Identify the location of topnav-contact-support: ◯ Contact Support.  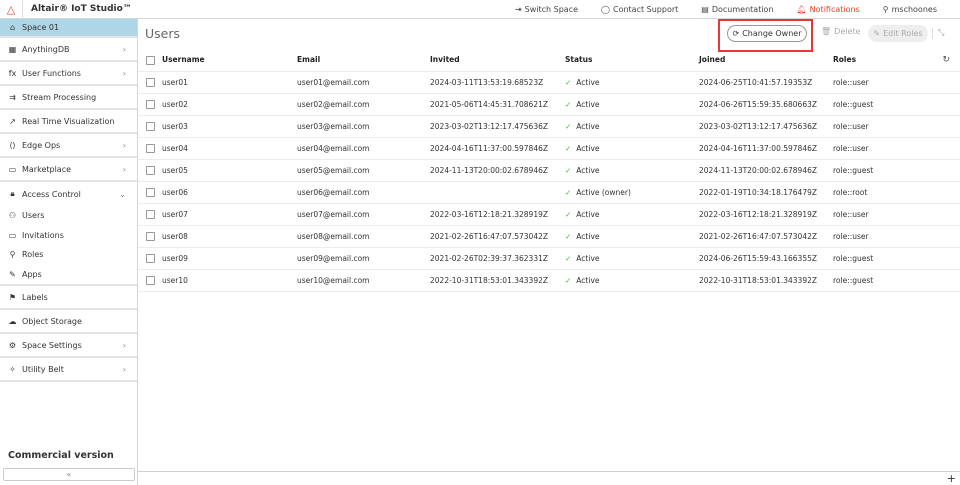
(639, 9).